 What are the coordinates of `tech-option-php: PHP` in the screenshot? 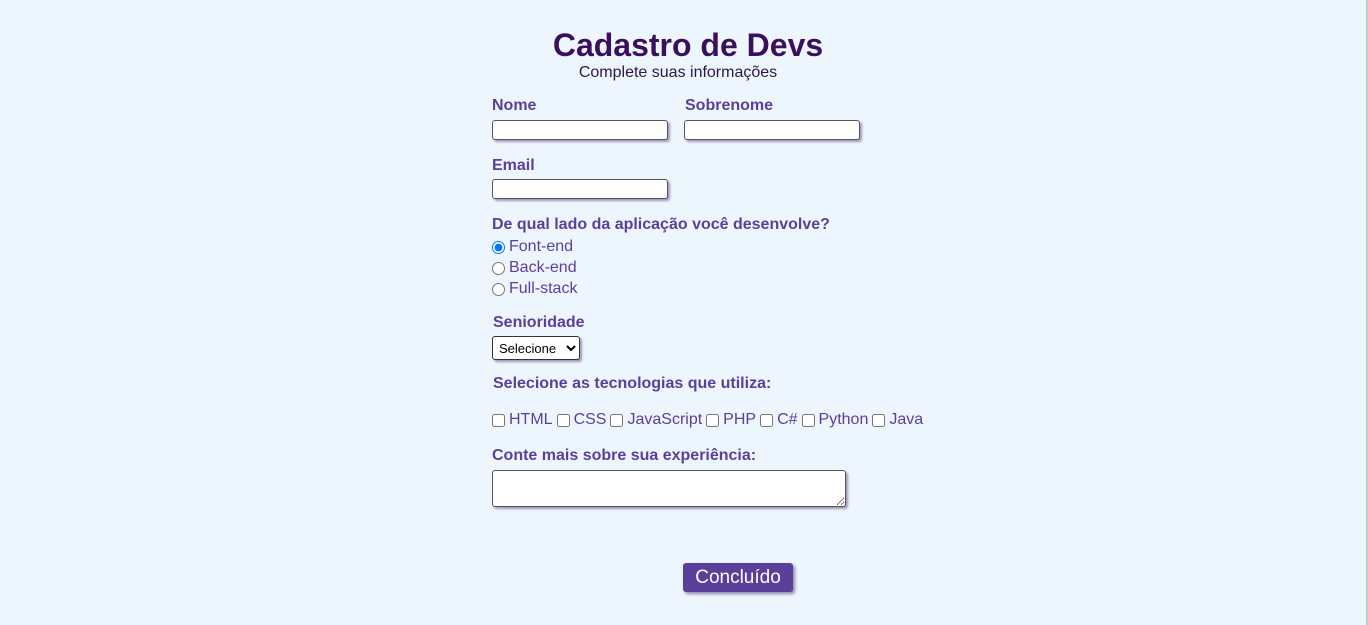 It's located at (731, 420).